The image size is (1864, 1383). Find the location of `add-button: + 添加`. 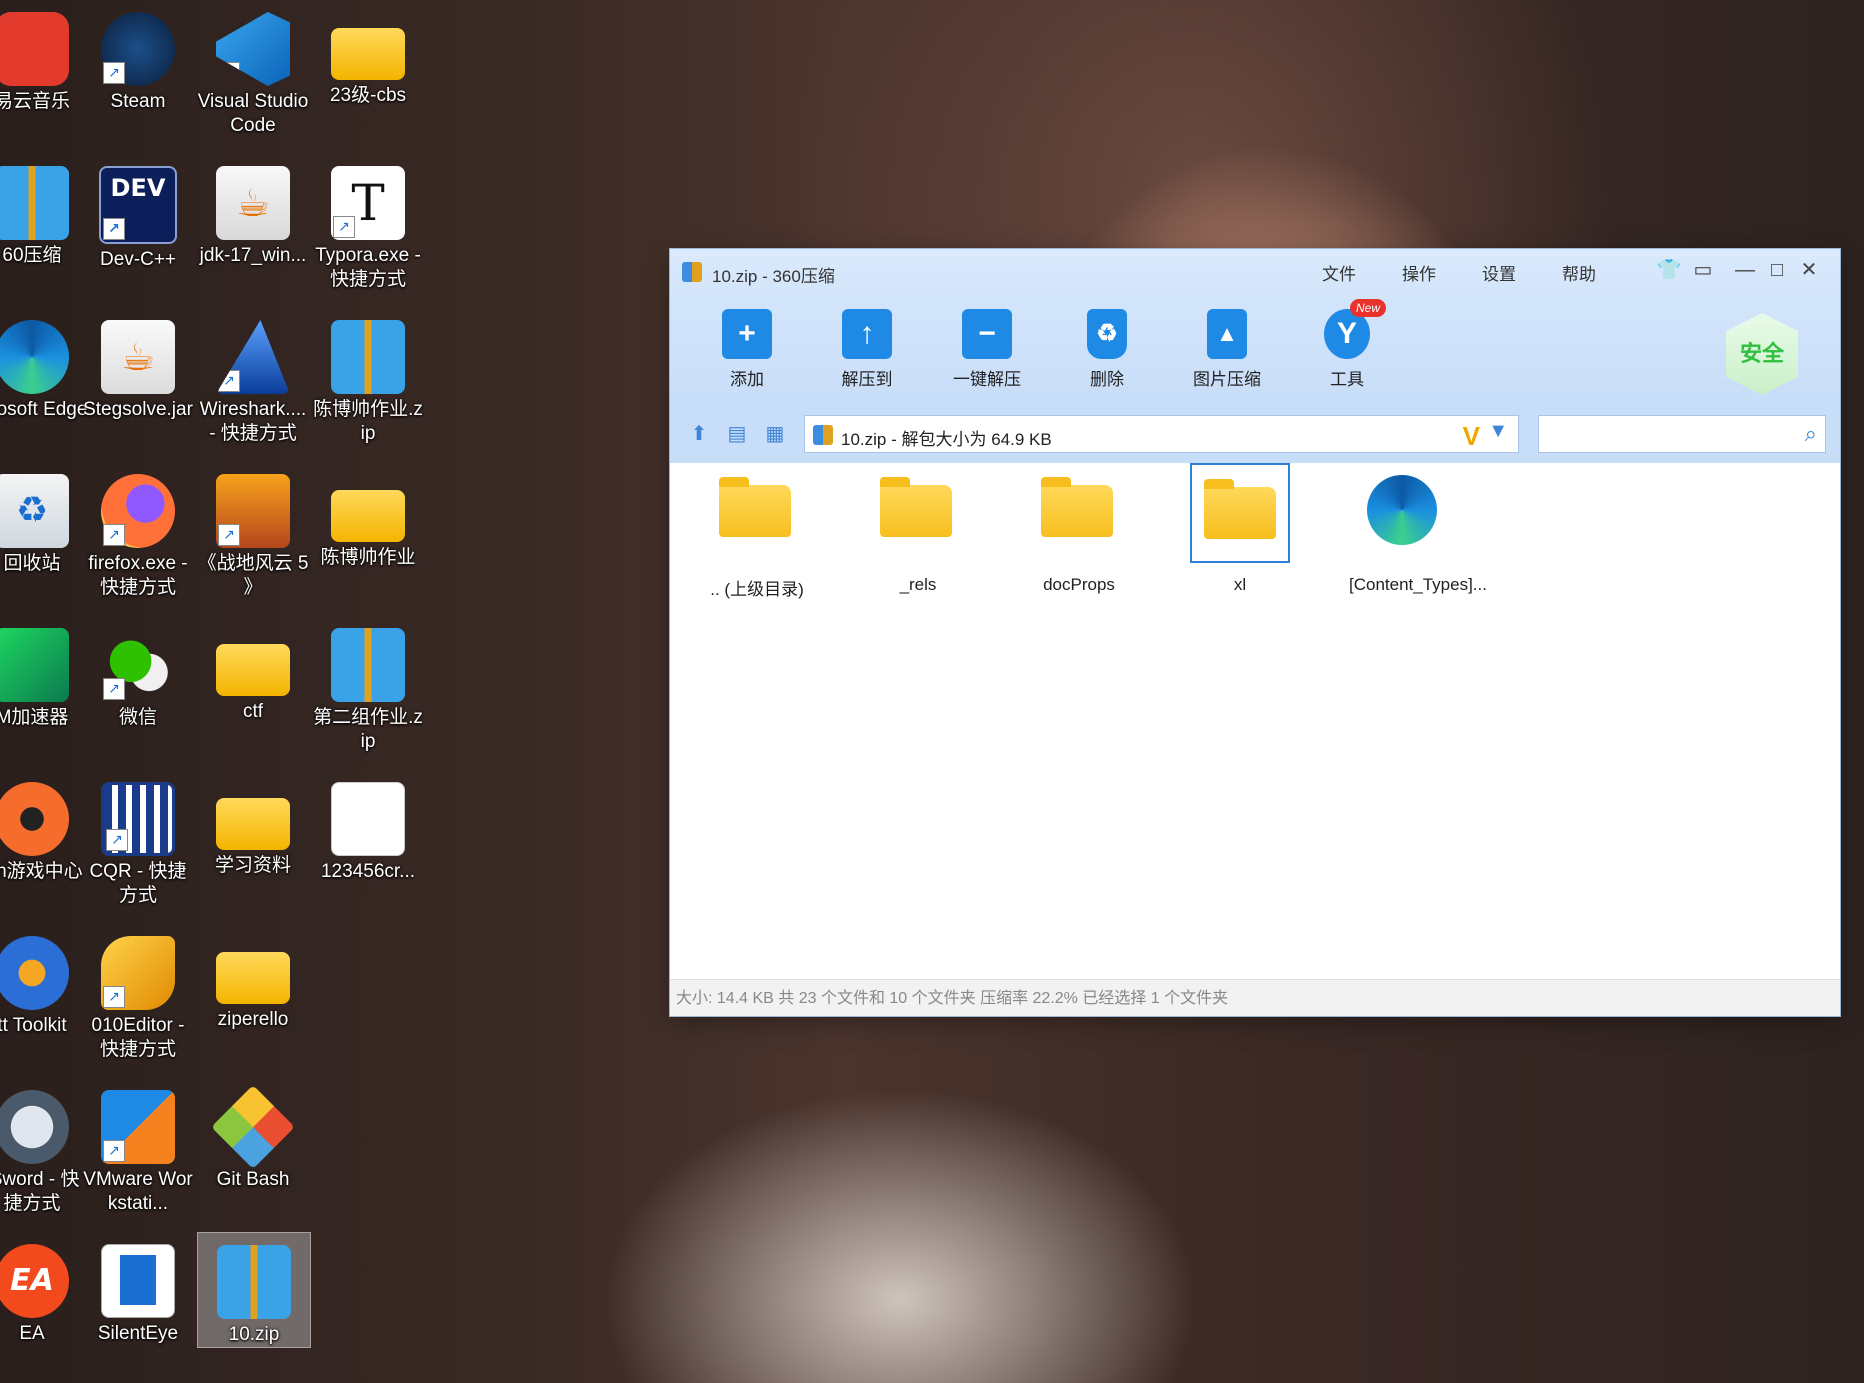

add-button: + 添加 is located at coordinates (747, 346).